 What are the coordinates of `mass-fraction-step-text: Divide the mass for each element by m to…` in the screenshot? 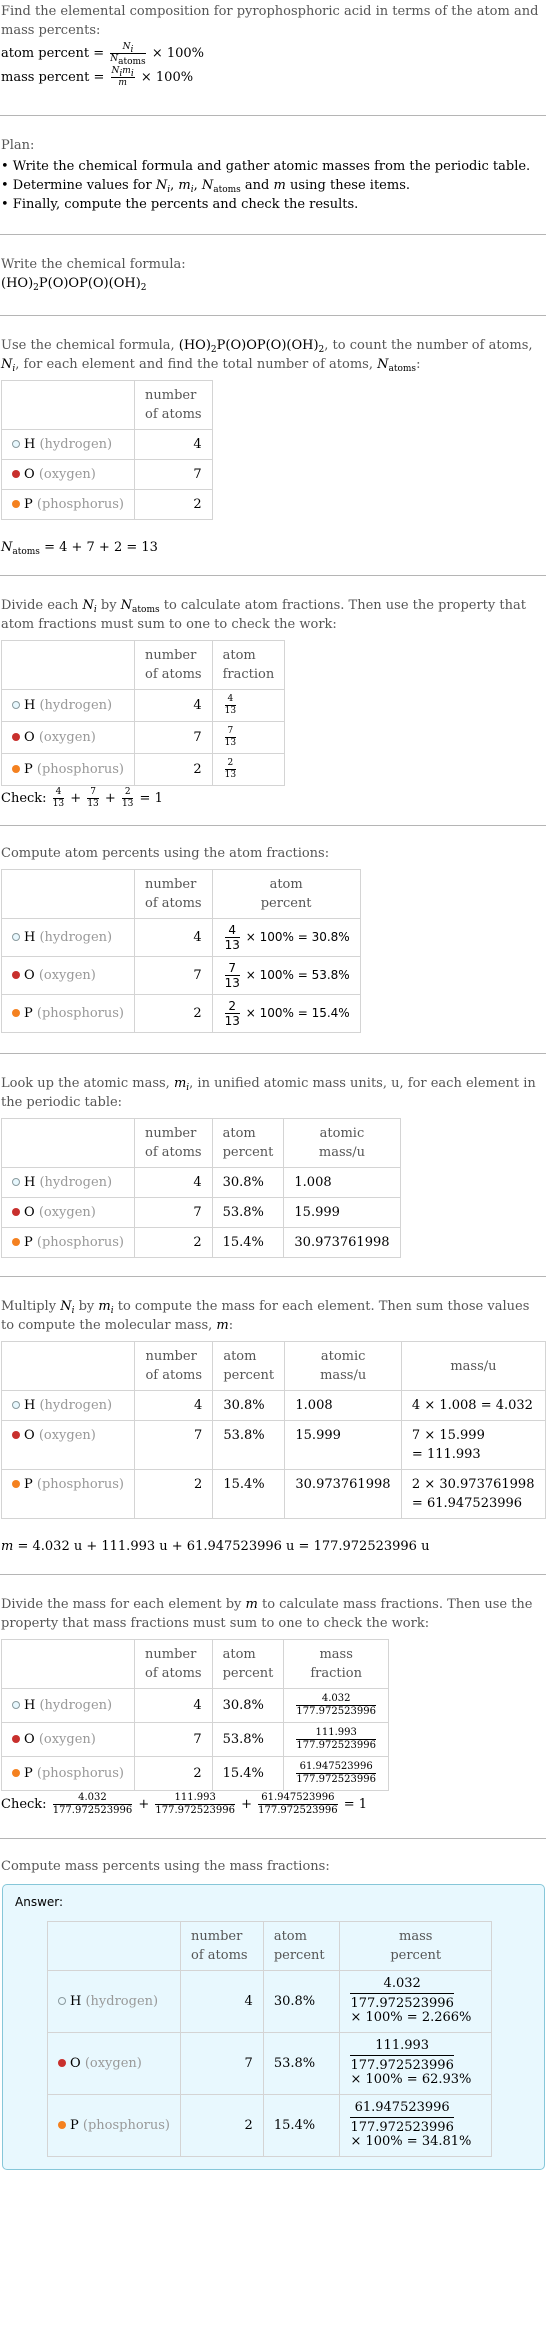 It's located at (267, 1614).